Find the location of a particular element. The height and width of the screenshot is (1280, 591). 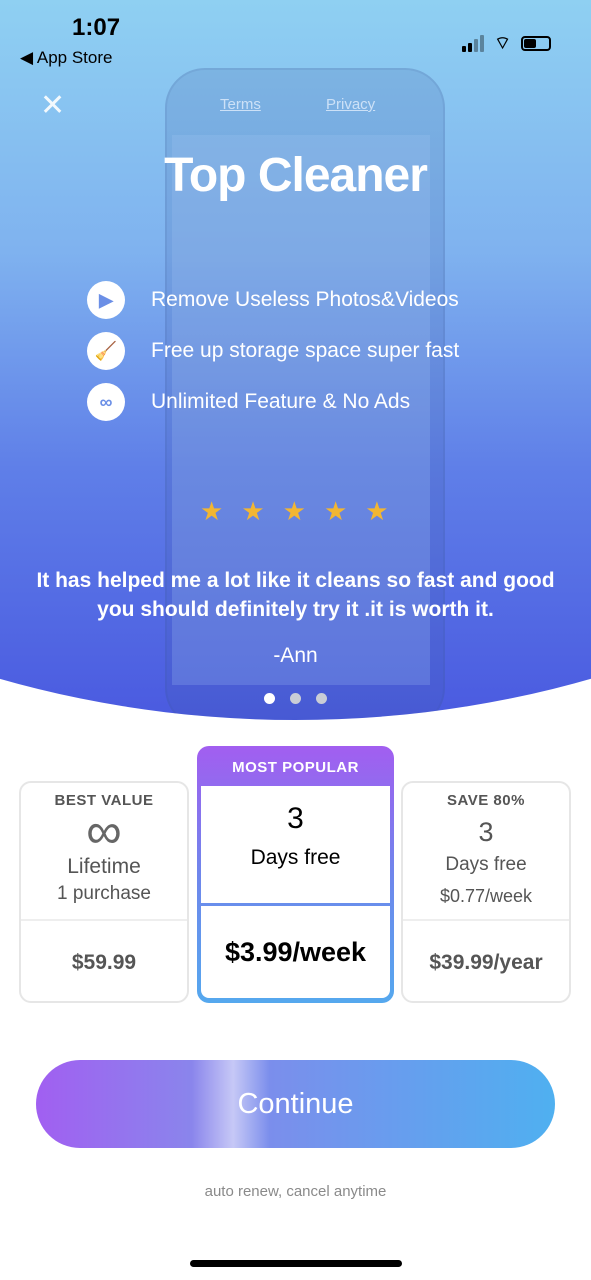

close-button: ✕ is located at coordinates (52, 105).